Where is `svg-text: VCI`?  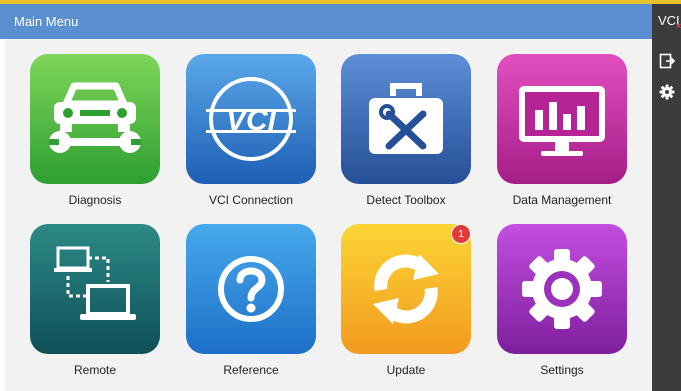 svg-text: VCI is located at coordinates (251, 120).